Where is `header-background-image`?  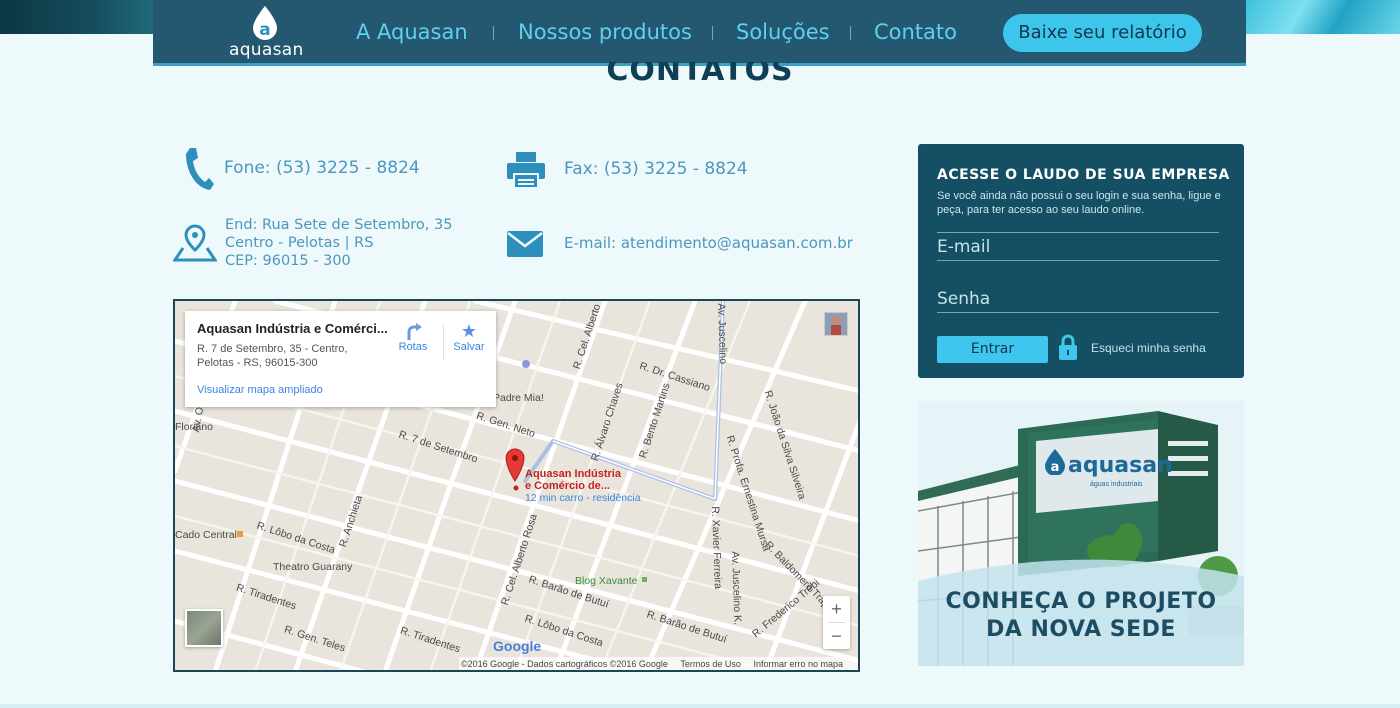
header-background-image is located at coordinates (76, 17).